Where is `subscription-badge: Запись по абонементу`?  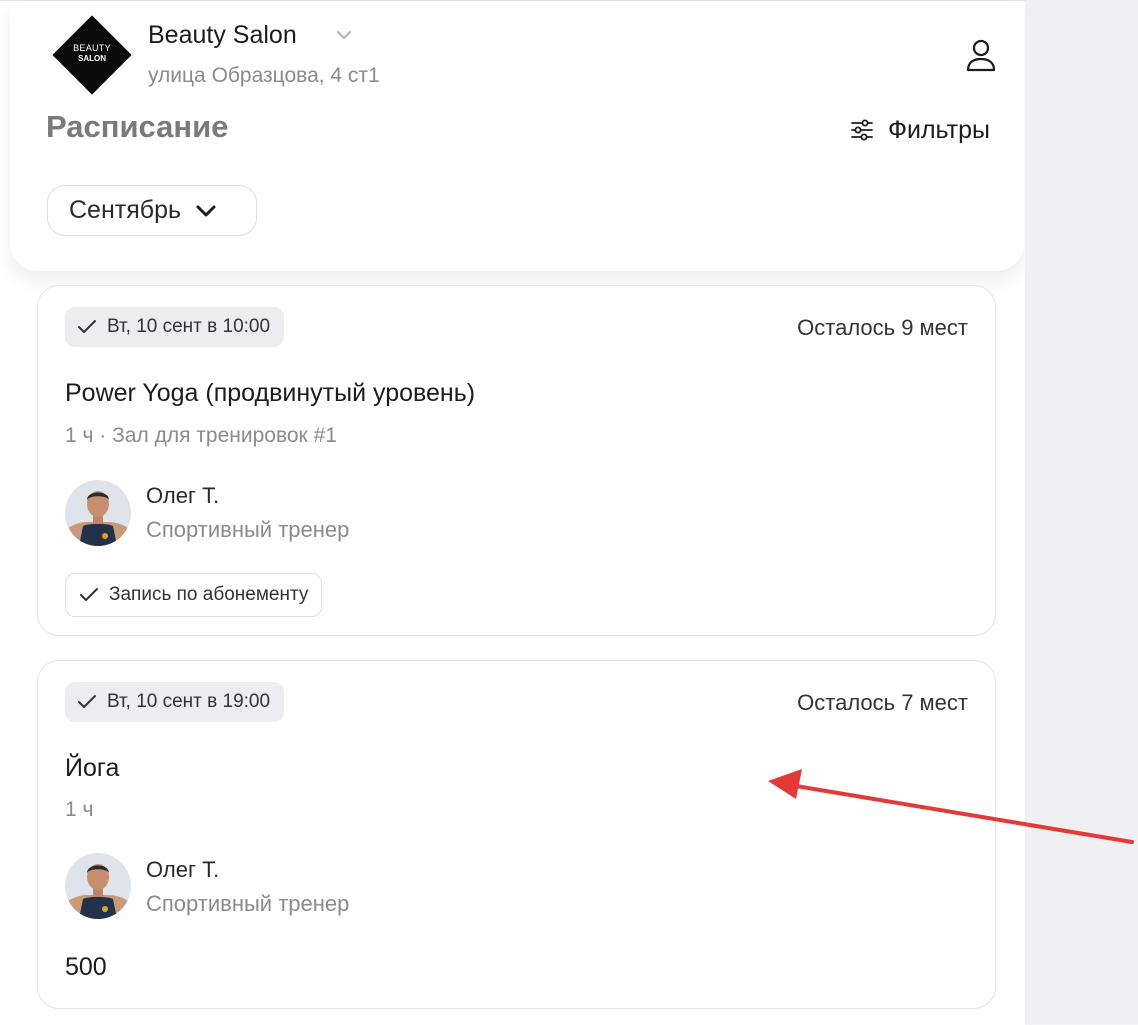
subscription-badge: Запись по абонементу is located at coordinates (194, 595).